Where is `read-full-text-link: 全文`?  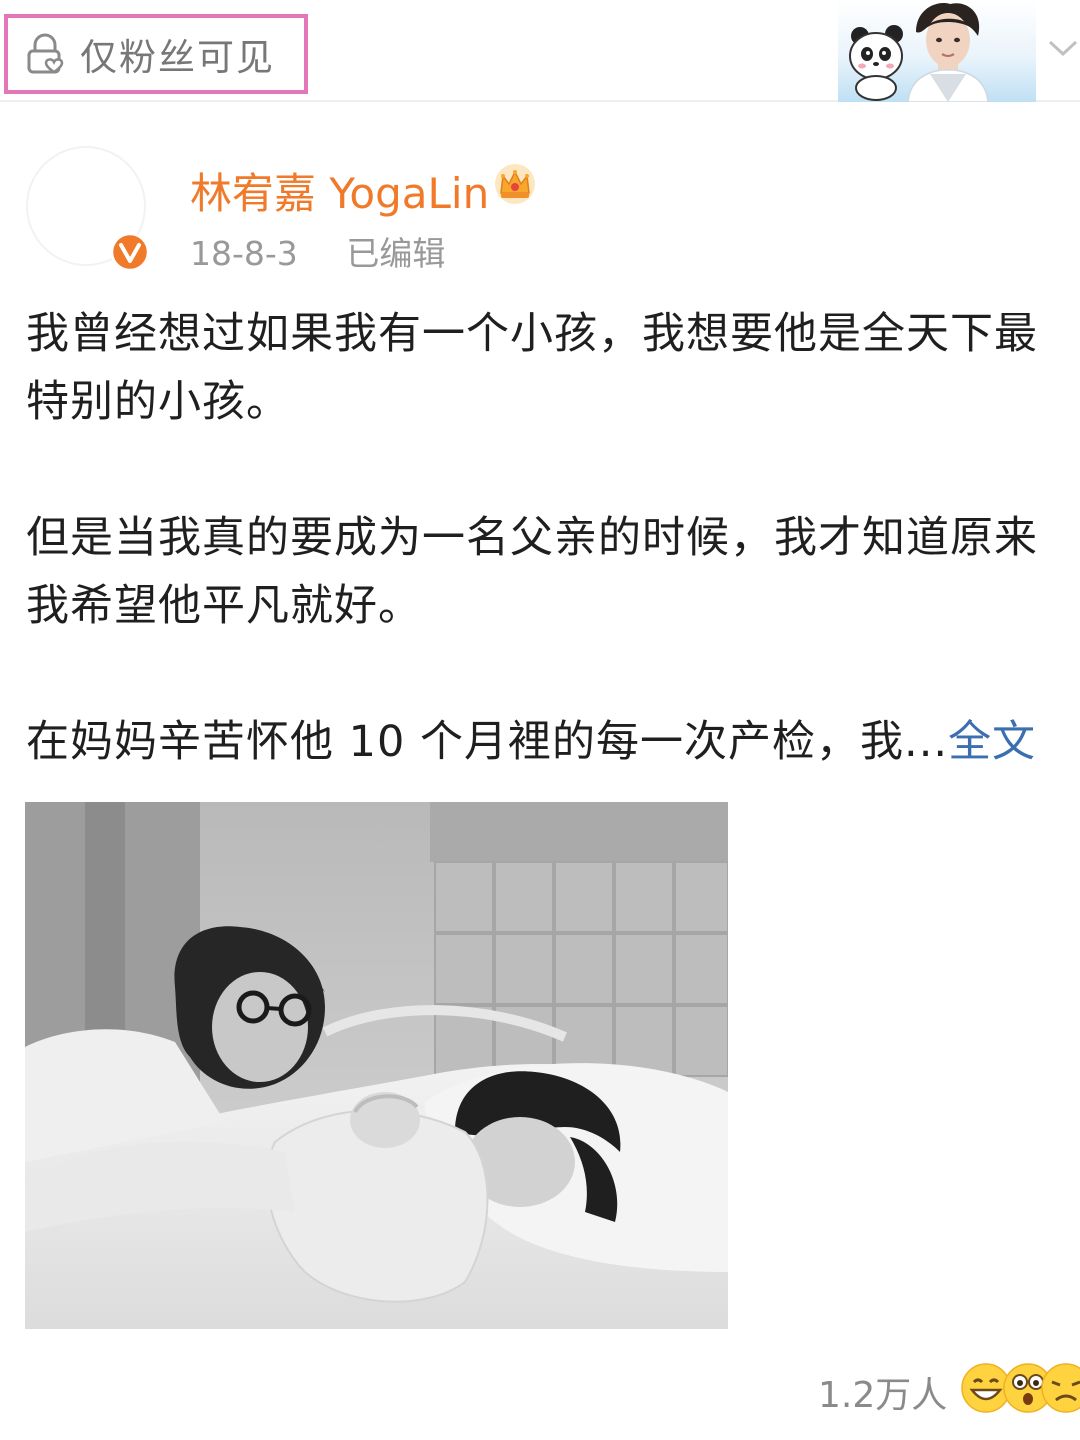 read-full-text-link: 全文 is located at coordinates (992, 742).